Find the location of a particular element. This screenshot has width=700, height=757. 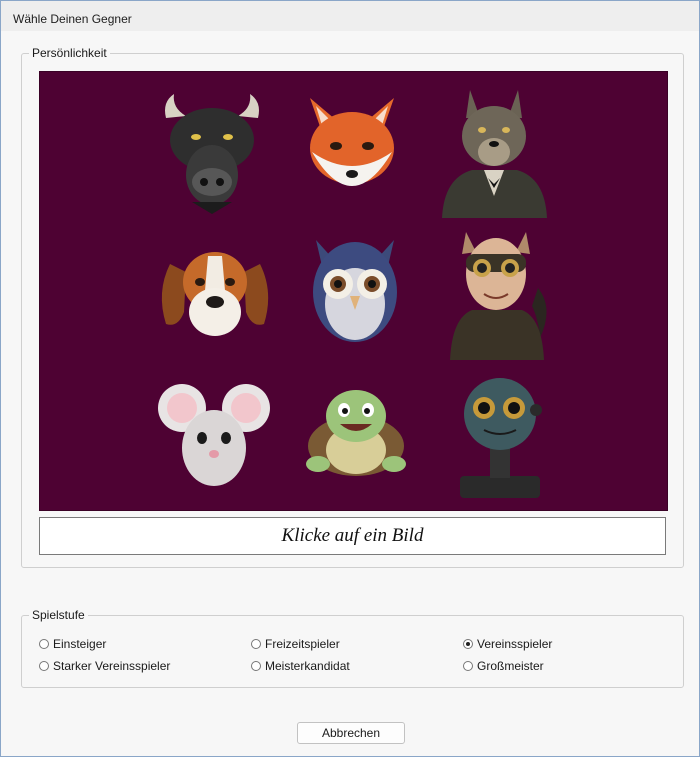

bull-icon is located at coordinates (212, 154).